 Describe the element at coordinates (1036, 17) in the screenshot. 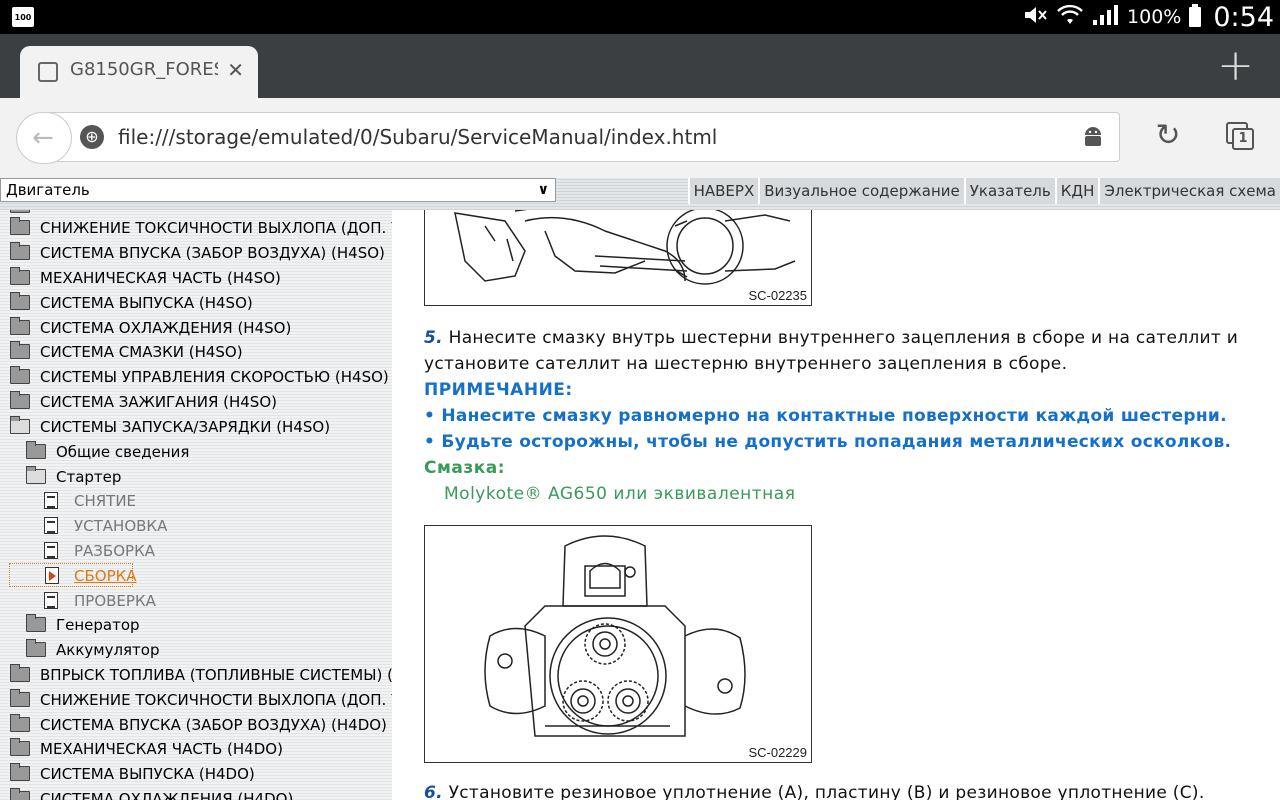

I see `mute-icon` at that location.